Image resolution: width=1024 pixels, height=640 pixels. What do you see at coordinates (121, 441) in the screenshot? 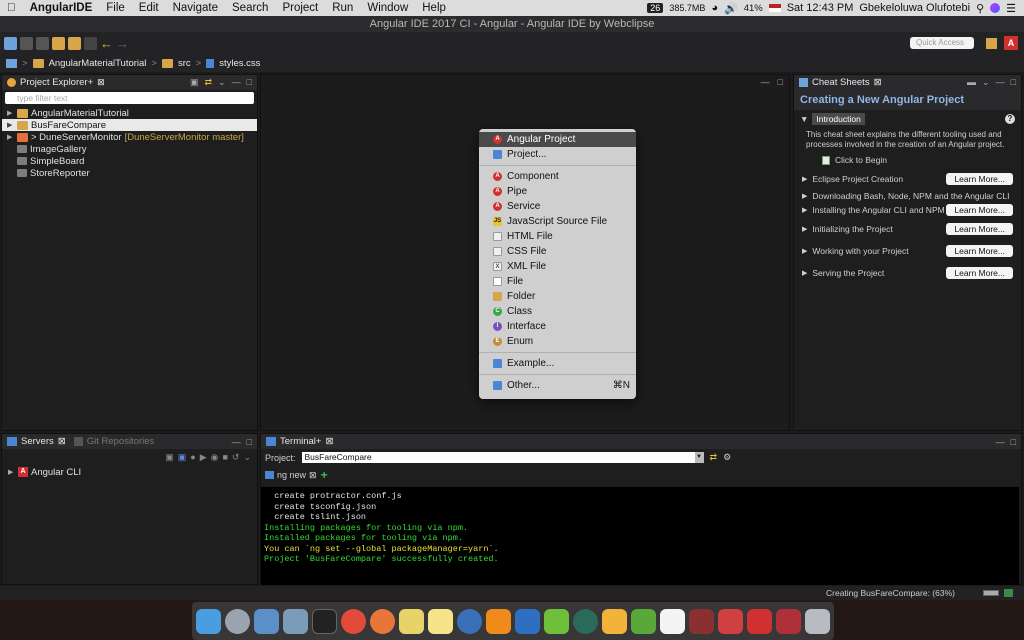
I see `tab-git-repositories: Git Repositories` at bounding box center [121, 441].